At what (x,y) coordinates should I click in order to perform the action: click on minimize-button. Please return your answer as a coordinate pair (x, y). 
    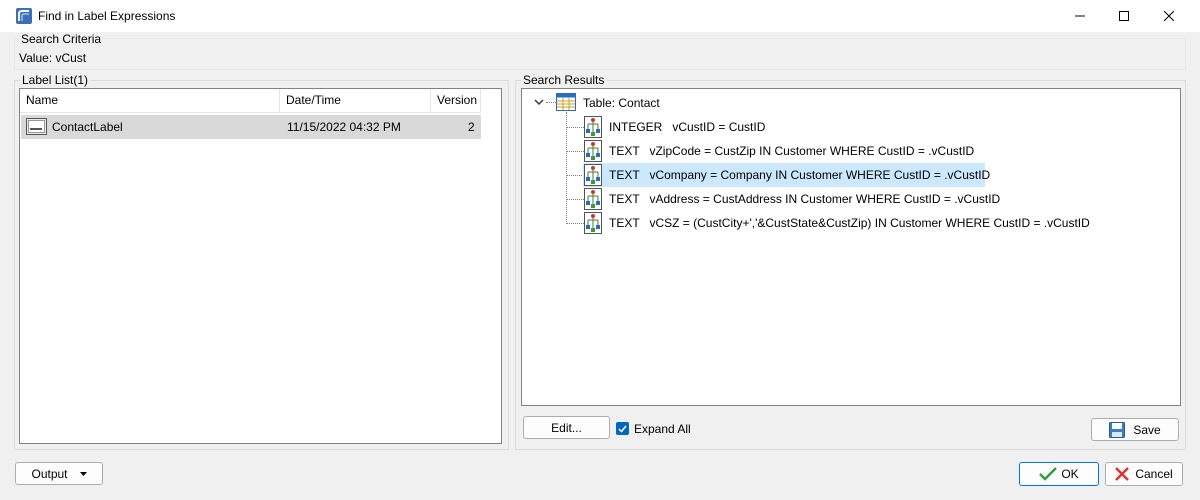
    Looking at the image, I should click on (1080, 16).